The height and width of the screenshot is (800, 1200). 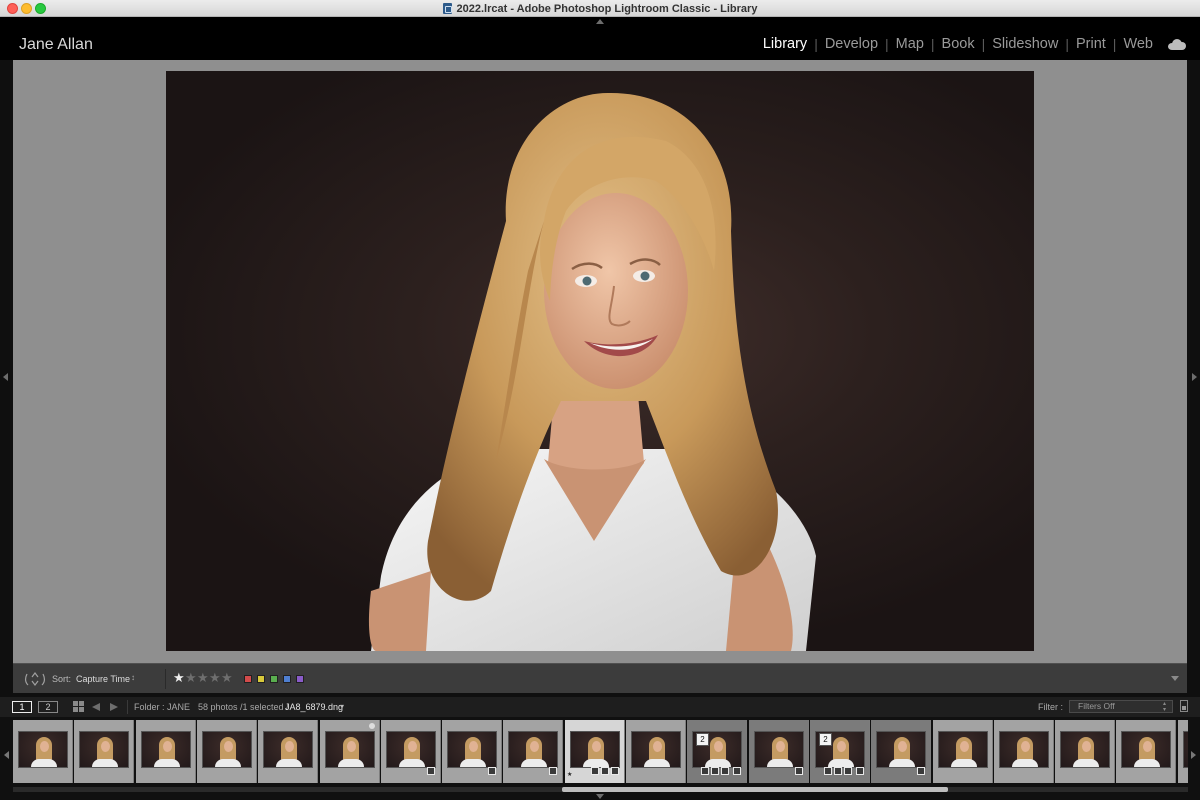 I want to click on sort-direction-icon, so click(x=35, y=679).